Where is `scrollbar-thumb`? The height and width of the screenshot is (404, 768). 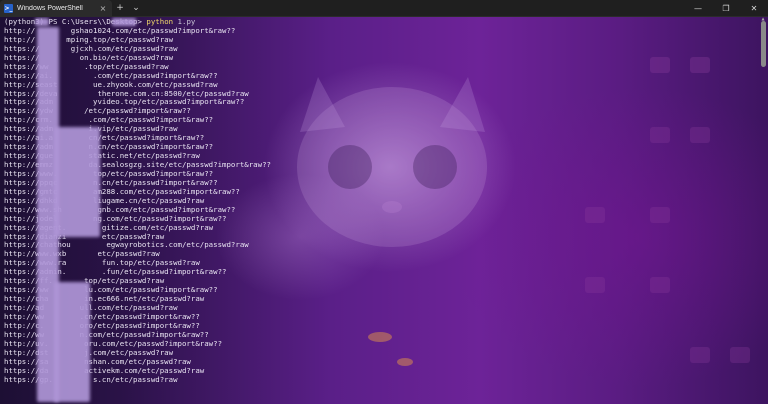
scrollbar-thumb is located at coordinates (763, 44).